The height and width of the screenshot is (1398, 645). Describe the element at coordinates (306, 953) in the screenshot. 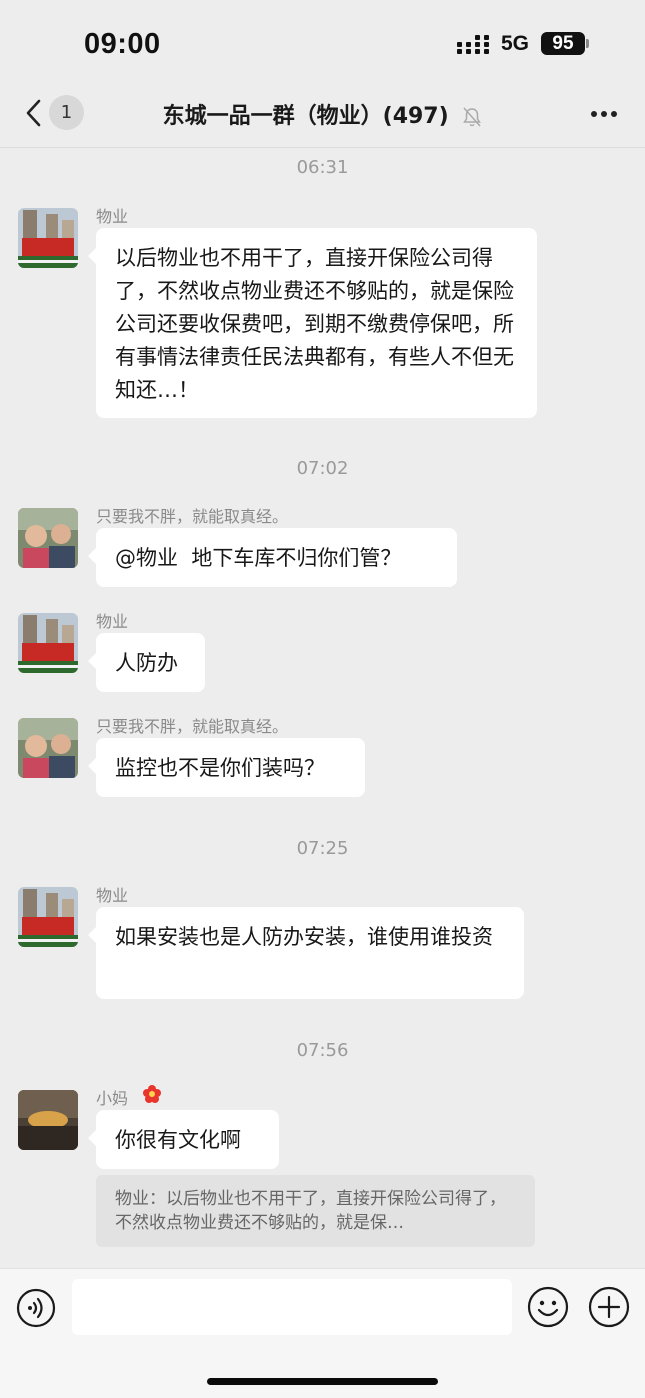

I see `message-bubble: 如果安装也是人防办安装，谁使用谁投资` at that location.